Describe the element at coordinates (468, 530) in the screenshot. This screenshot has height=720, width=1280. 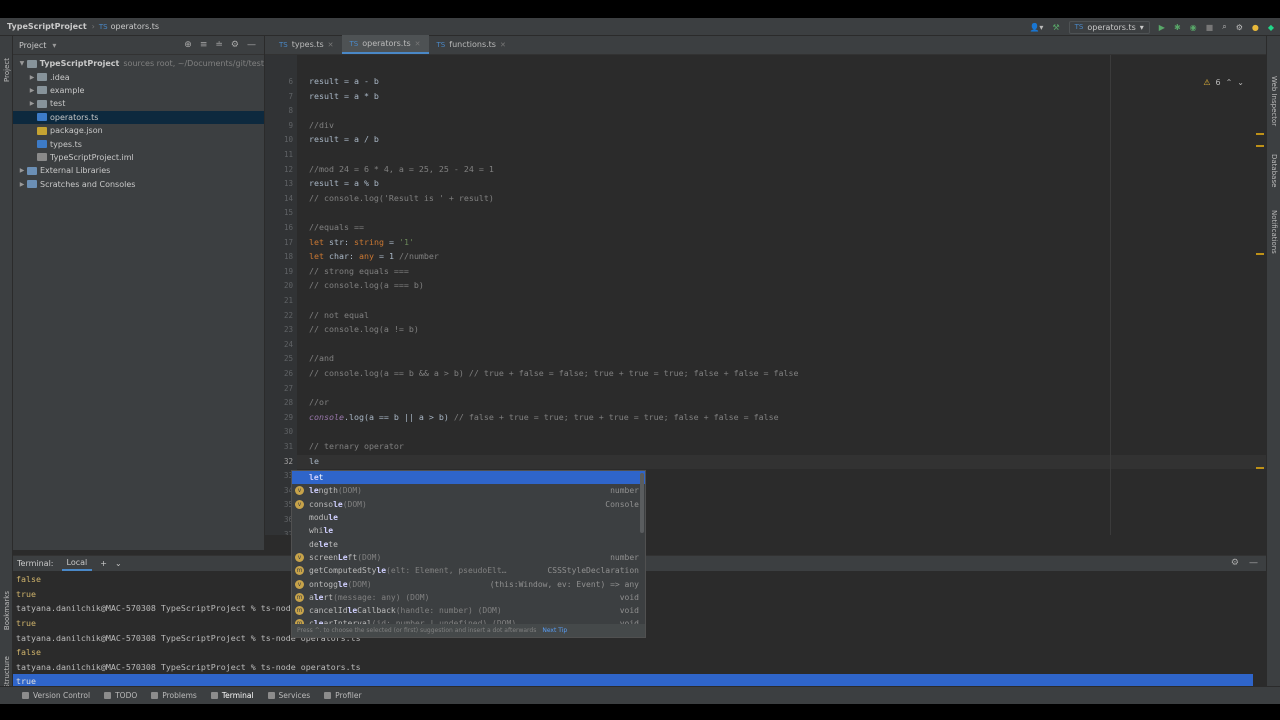
I see `completion-item: while` at that location.